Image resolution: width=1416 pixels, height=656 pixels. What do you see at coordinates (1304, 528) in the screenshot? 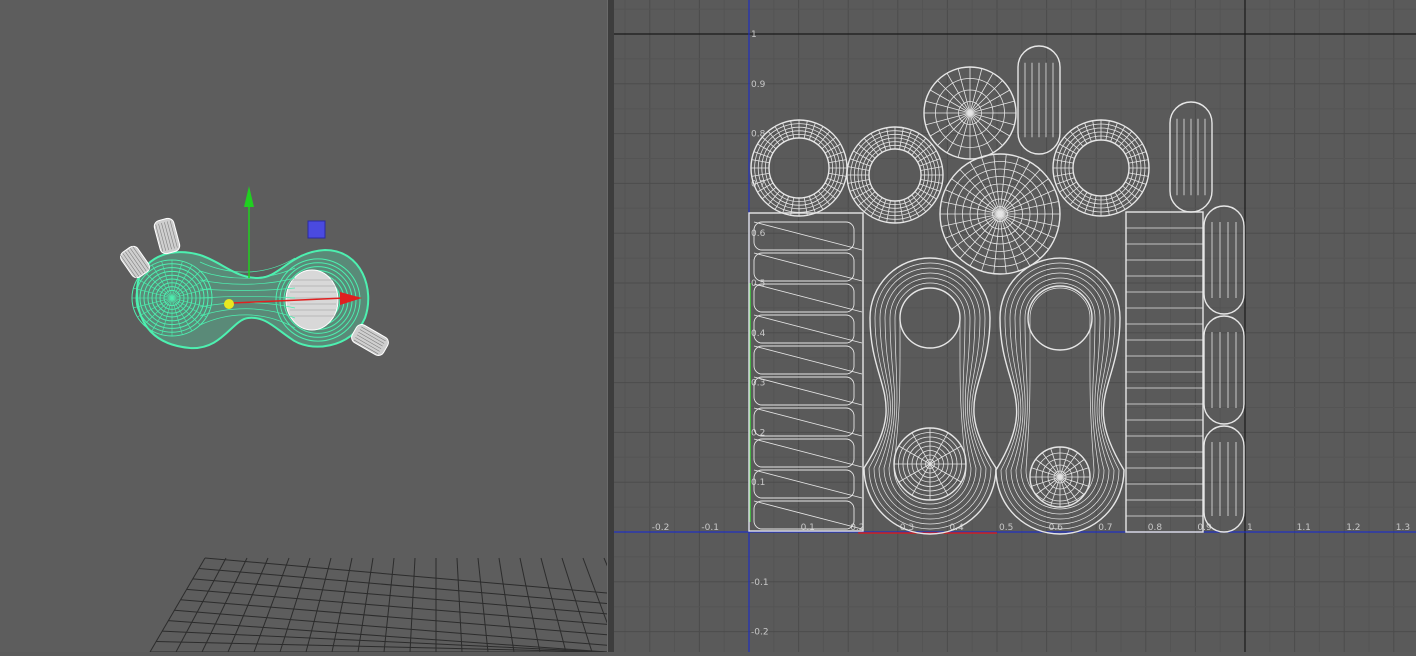
I see `u-tick-label: 1.1` at bounding box center [1304, 528].